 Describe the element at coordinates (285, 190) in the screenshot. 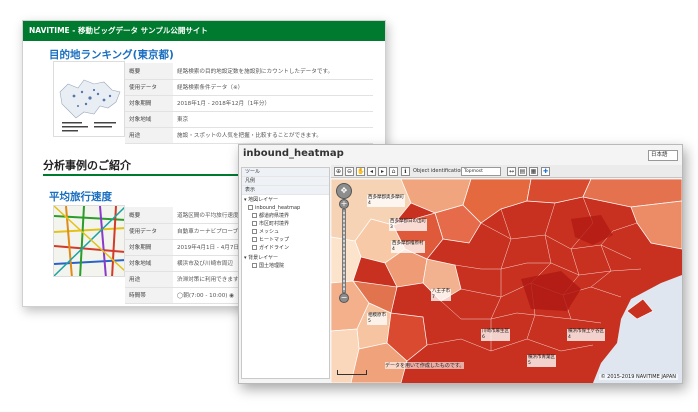

I see `panel-tab-display: 表示` at that location.